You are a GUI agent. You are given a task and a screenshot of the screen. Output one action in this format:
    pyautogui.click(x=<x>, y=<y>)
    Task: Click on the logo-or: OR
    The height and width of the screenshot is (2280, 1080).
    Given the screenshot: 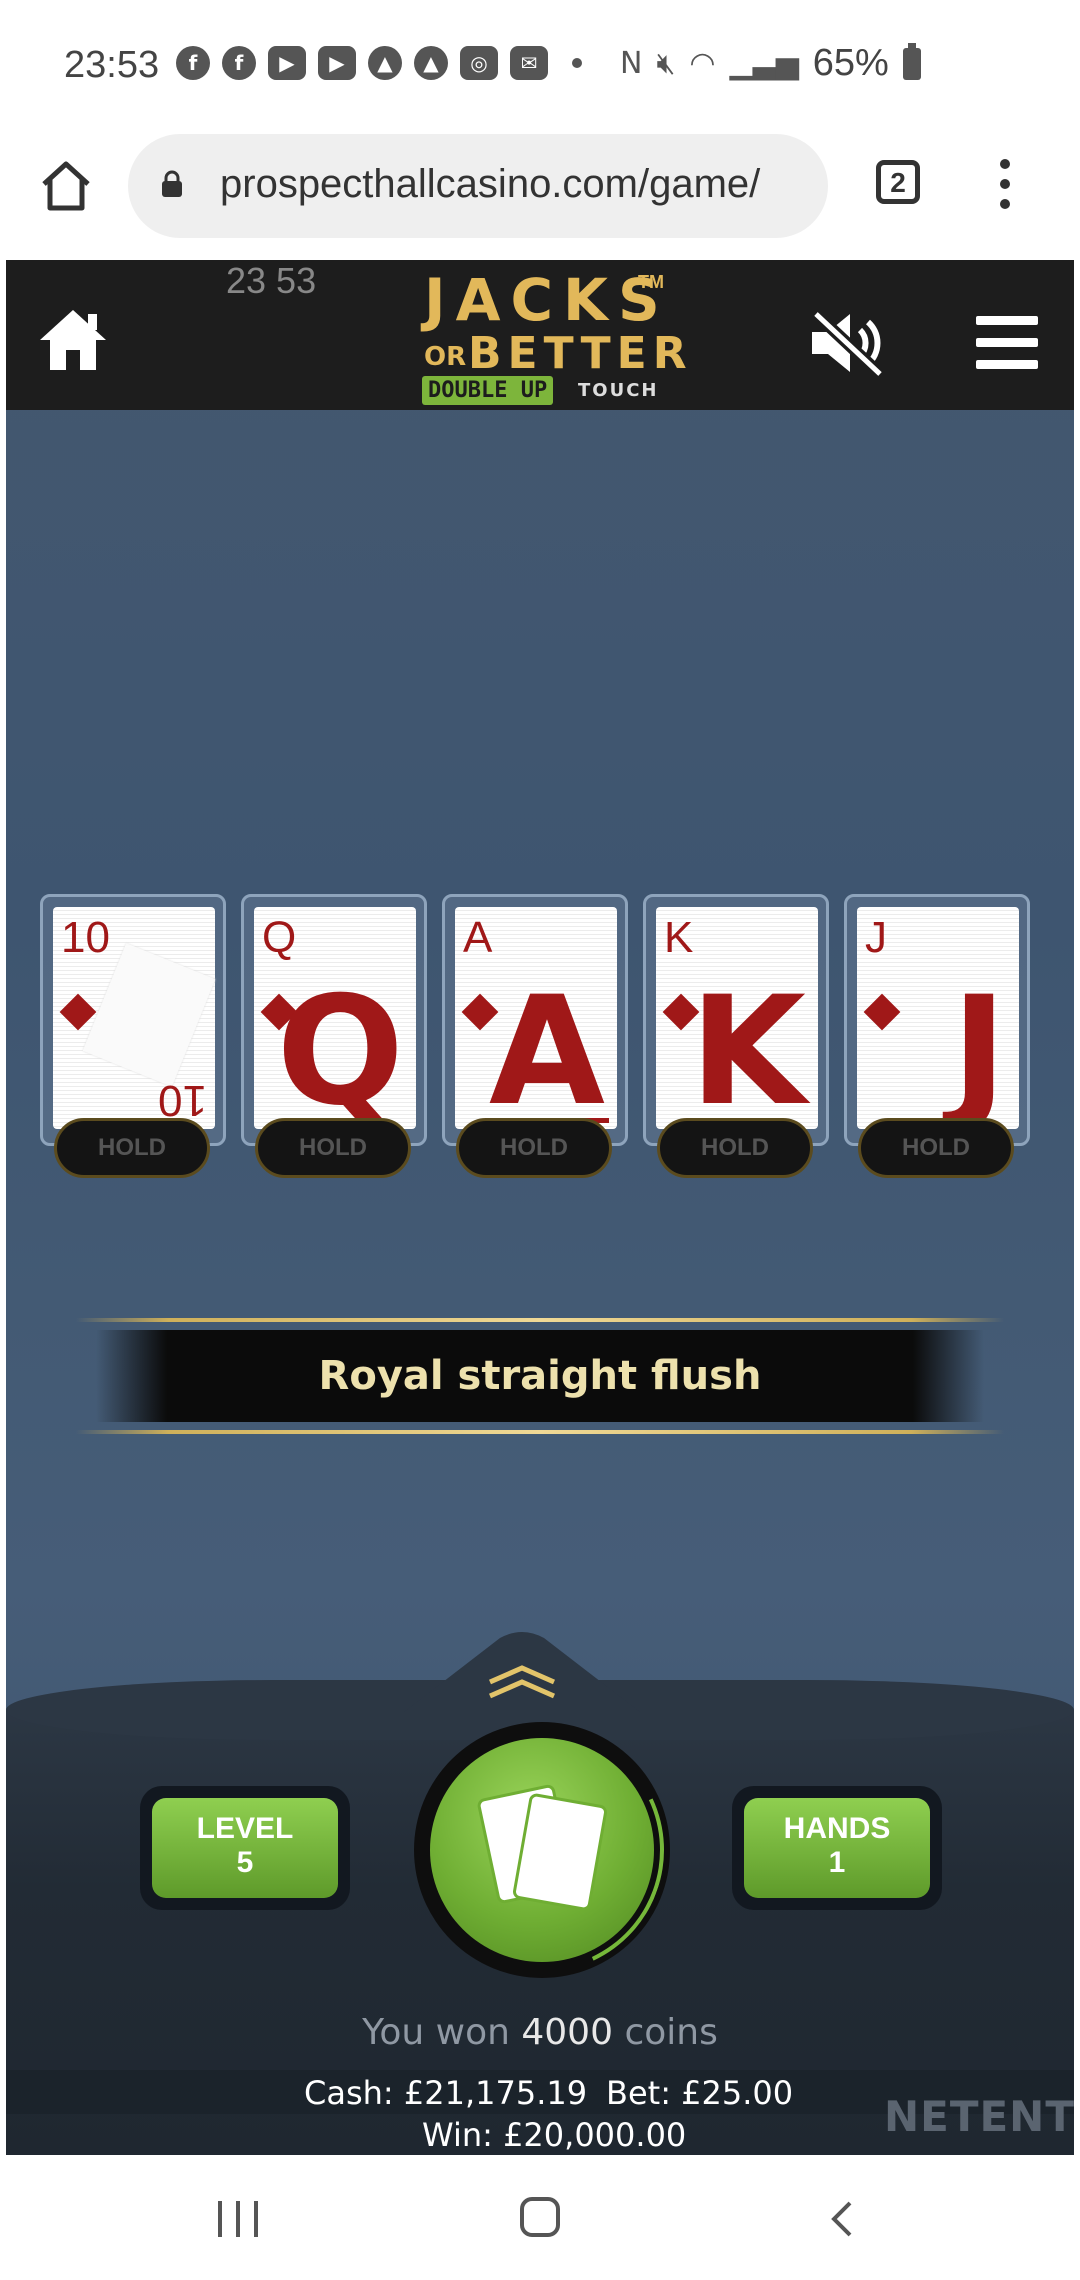 What is the action you would take?
    pyautogui.click(x=445, y=357)
    